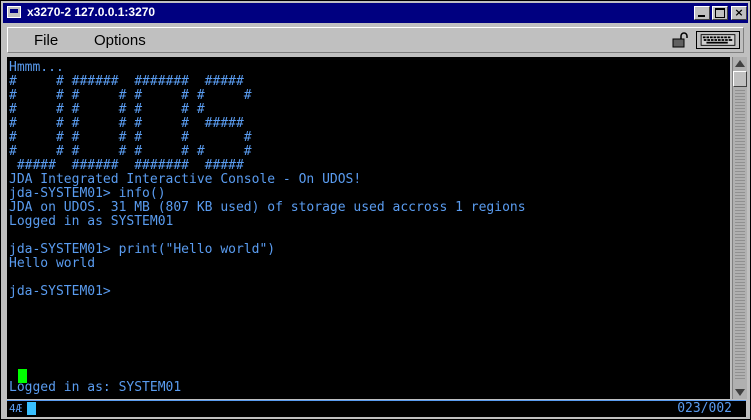  What do you see at coordinates (740, 79) in the screenshot?
I see `scroll-thumb` at bounding box center [740, 79].